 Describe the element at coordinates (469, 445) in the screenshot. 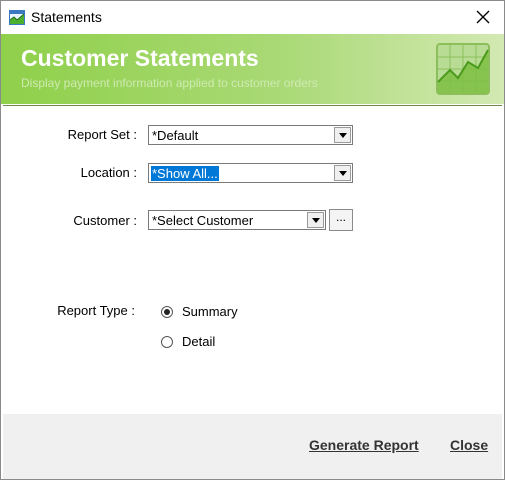

I see `close-button: Close` at that location.